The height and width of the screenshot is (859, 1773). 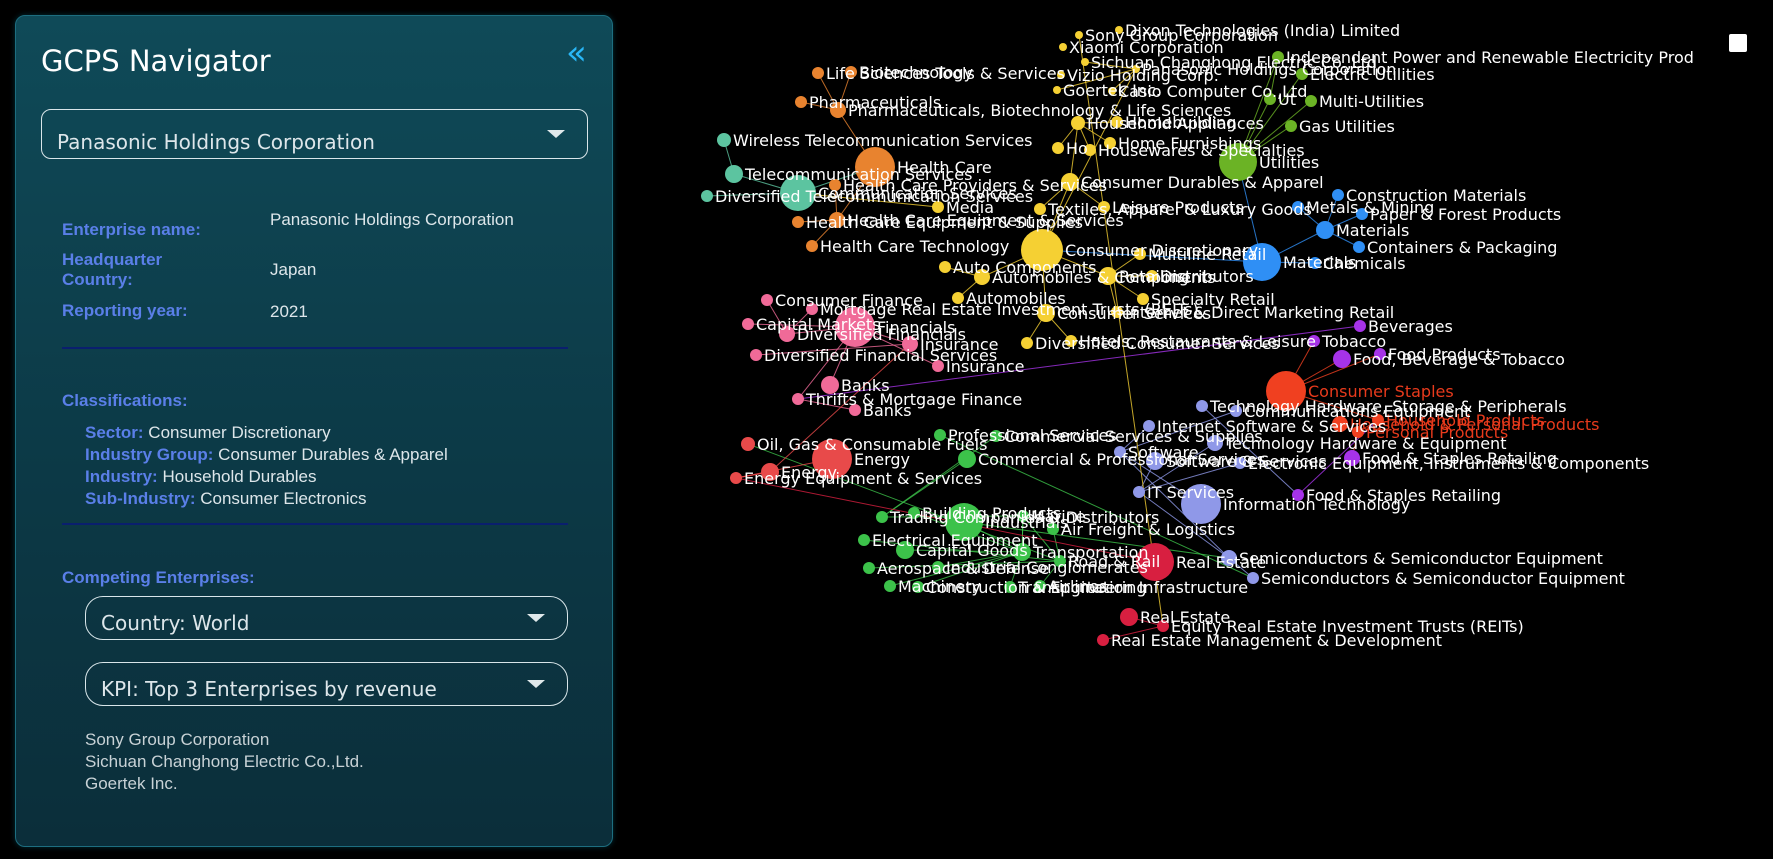 I want to click on graph-node-label: Health Care Equipment & Supplies, so click(x=944, y=222).